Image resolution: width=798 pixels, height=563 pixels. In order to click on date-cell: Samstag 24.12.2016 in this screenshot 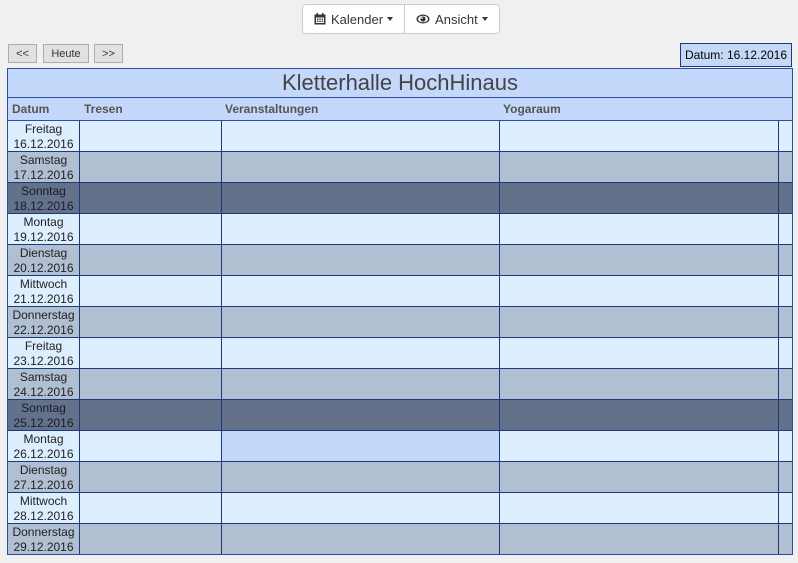, I will do `click(44, 384)`.